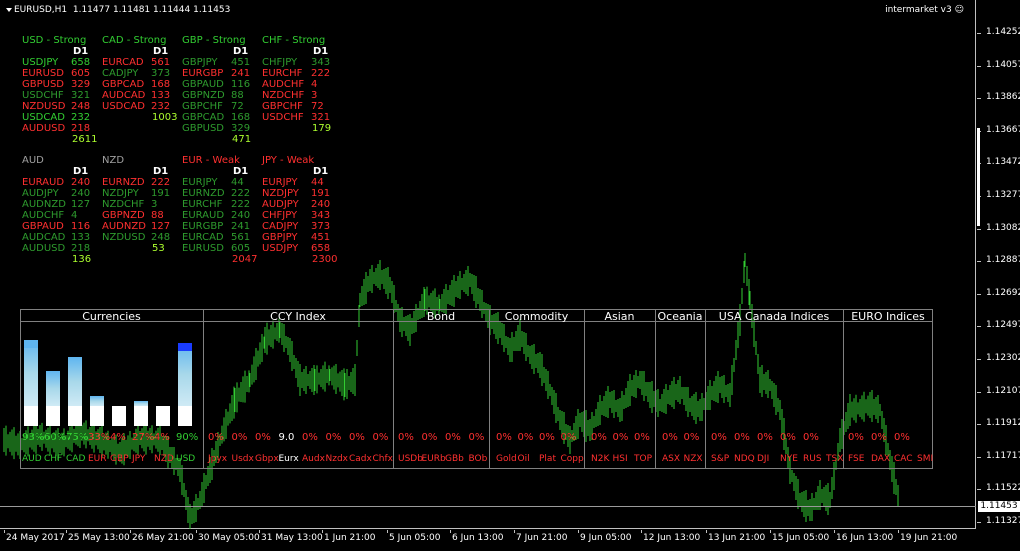  I want to click on panel-label: Nzdx, so click(337, 459).